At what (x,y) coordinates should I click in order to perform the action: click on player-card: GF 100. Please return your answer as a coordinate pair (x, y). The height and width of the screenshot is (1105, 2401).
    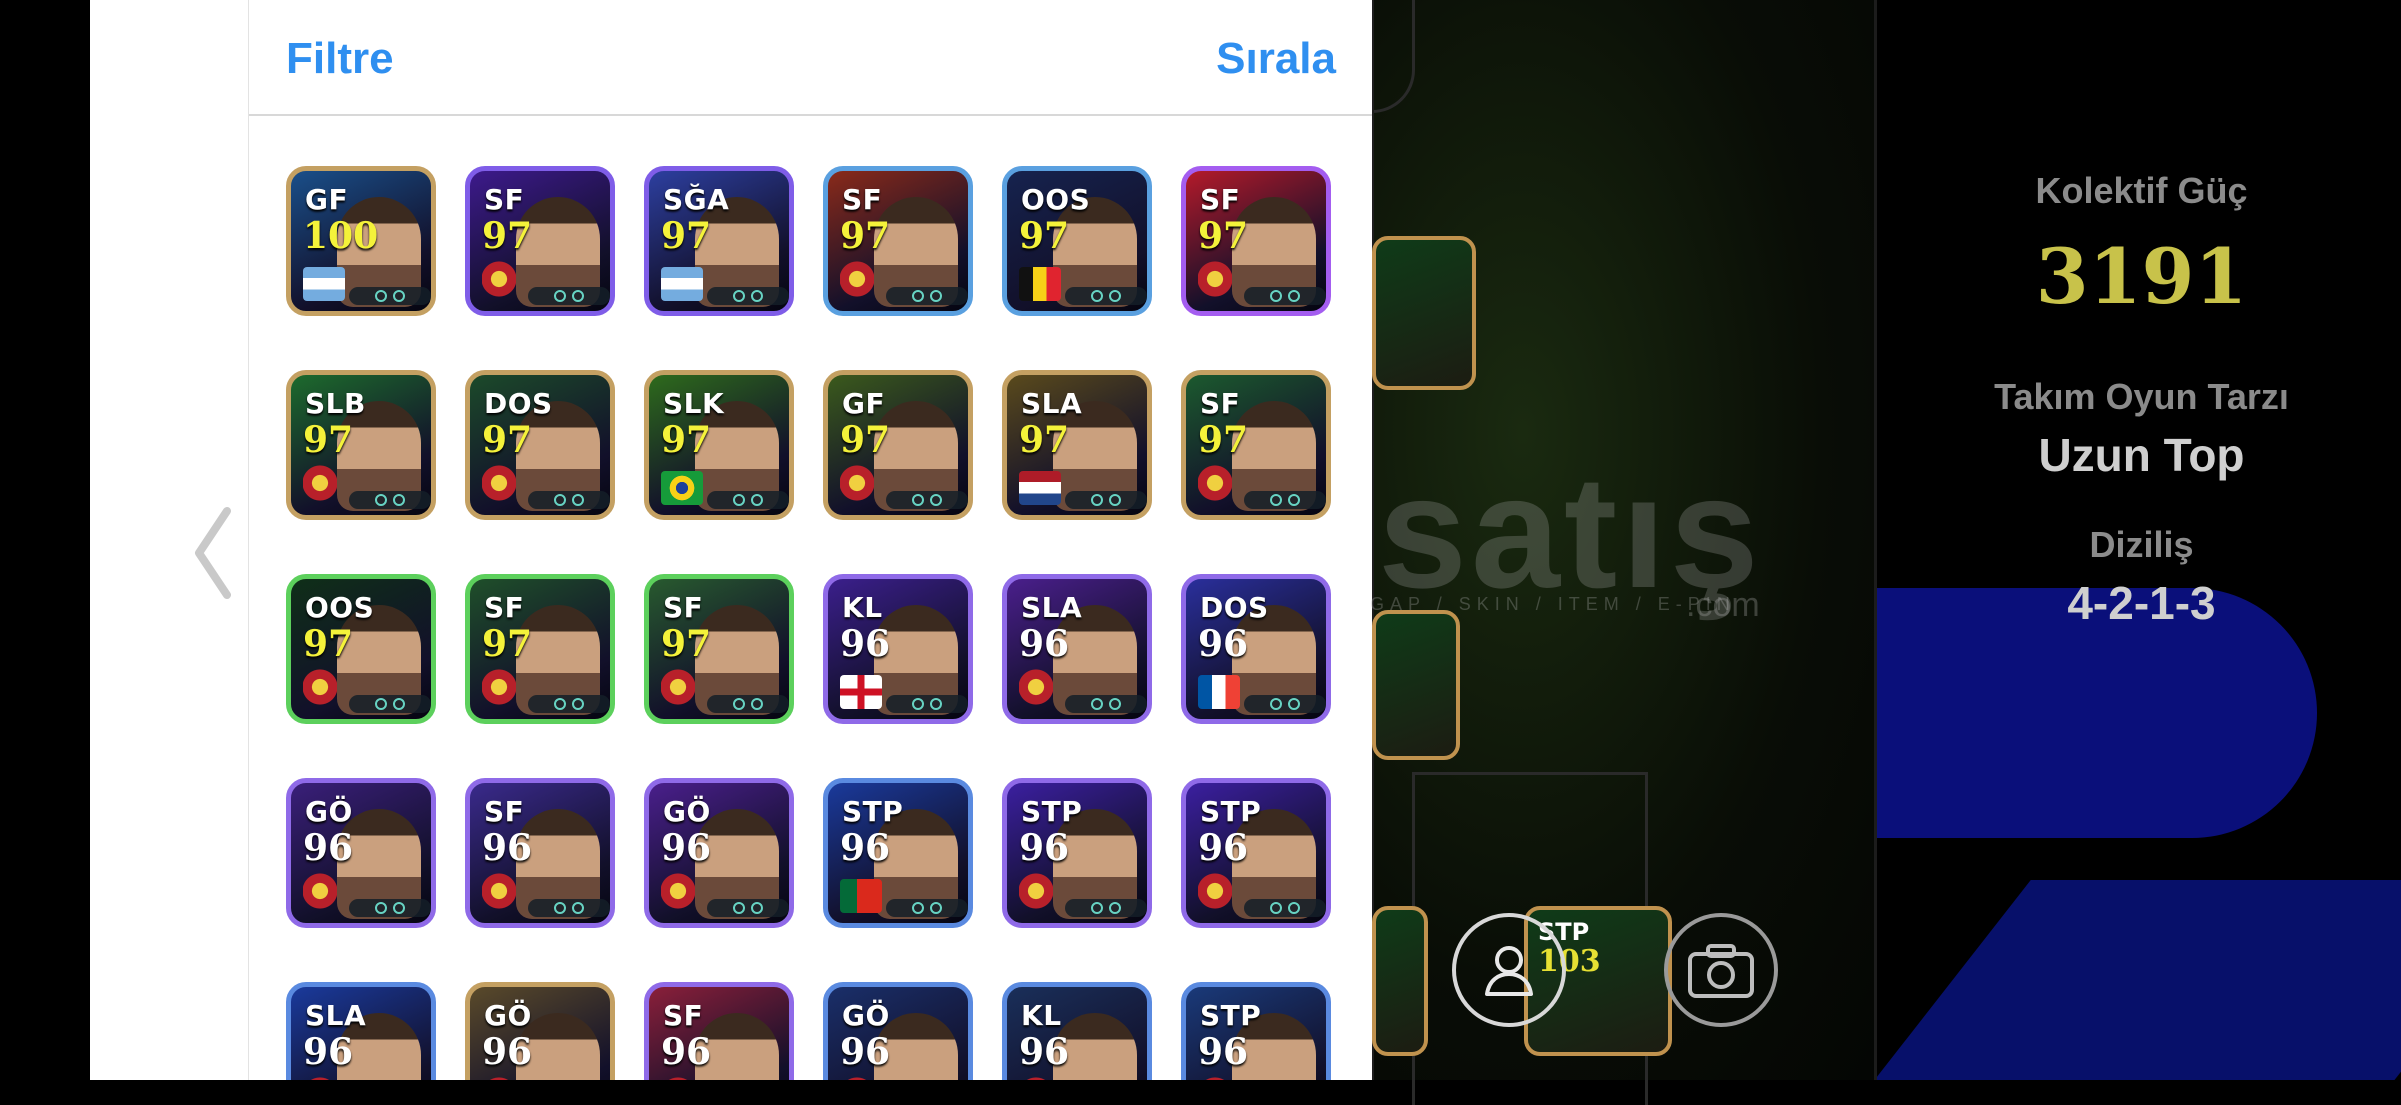
    Looking at the image, I should click on (361, 241).